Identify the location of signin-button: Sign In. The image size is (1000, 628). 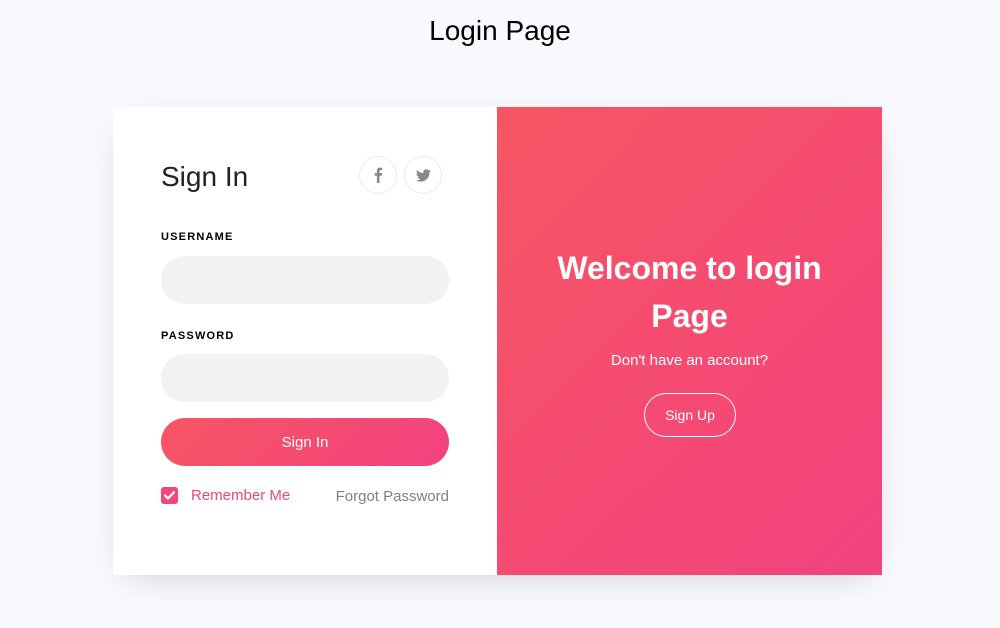
(305, 442).